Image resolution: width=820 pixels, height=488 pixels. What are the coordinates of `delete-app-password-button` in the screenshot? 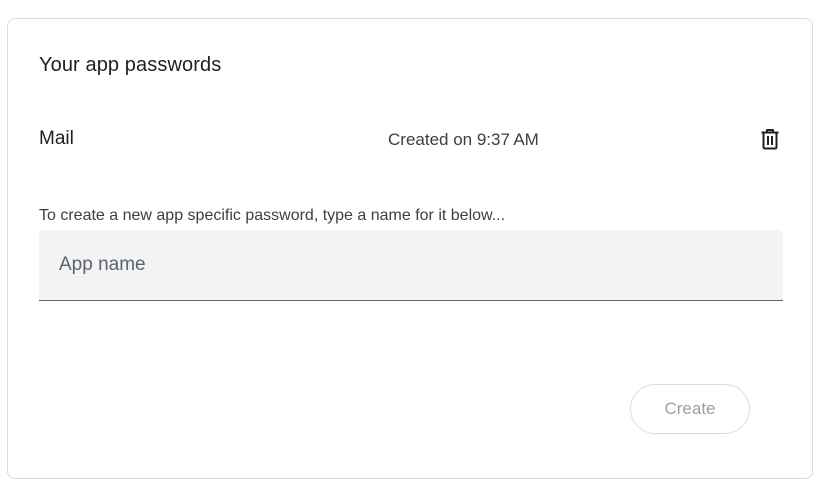 It's located at (770, 139).